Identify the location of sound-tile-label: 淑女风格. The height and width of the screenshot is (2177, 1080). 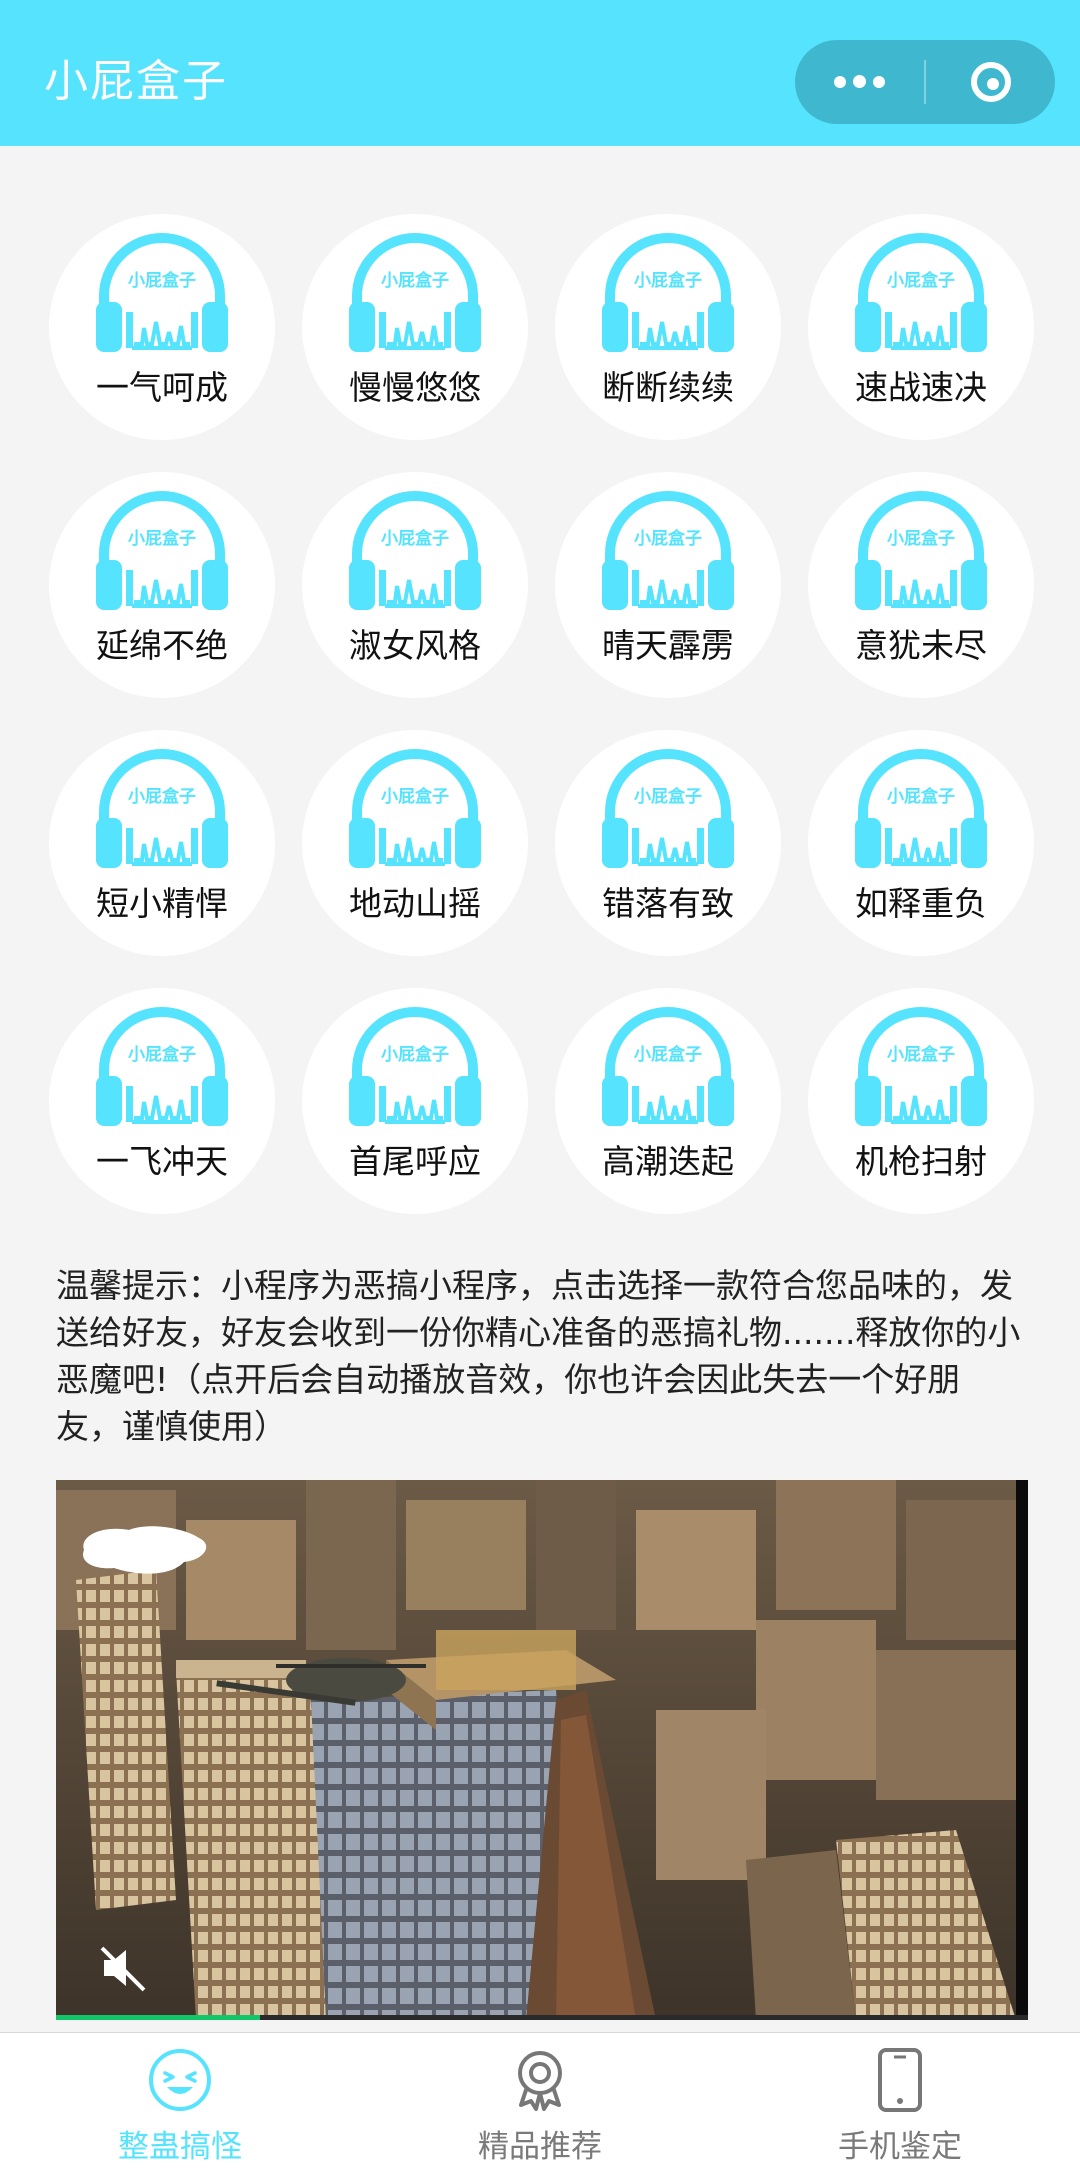
(415, 645).